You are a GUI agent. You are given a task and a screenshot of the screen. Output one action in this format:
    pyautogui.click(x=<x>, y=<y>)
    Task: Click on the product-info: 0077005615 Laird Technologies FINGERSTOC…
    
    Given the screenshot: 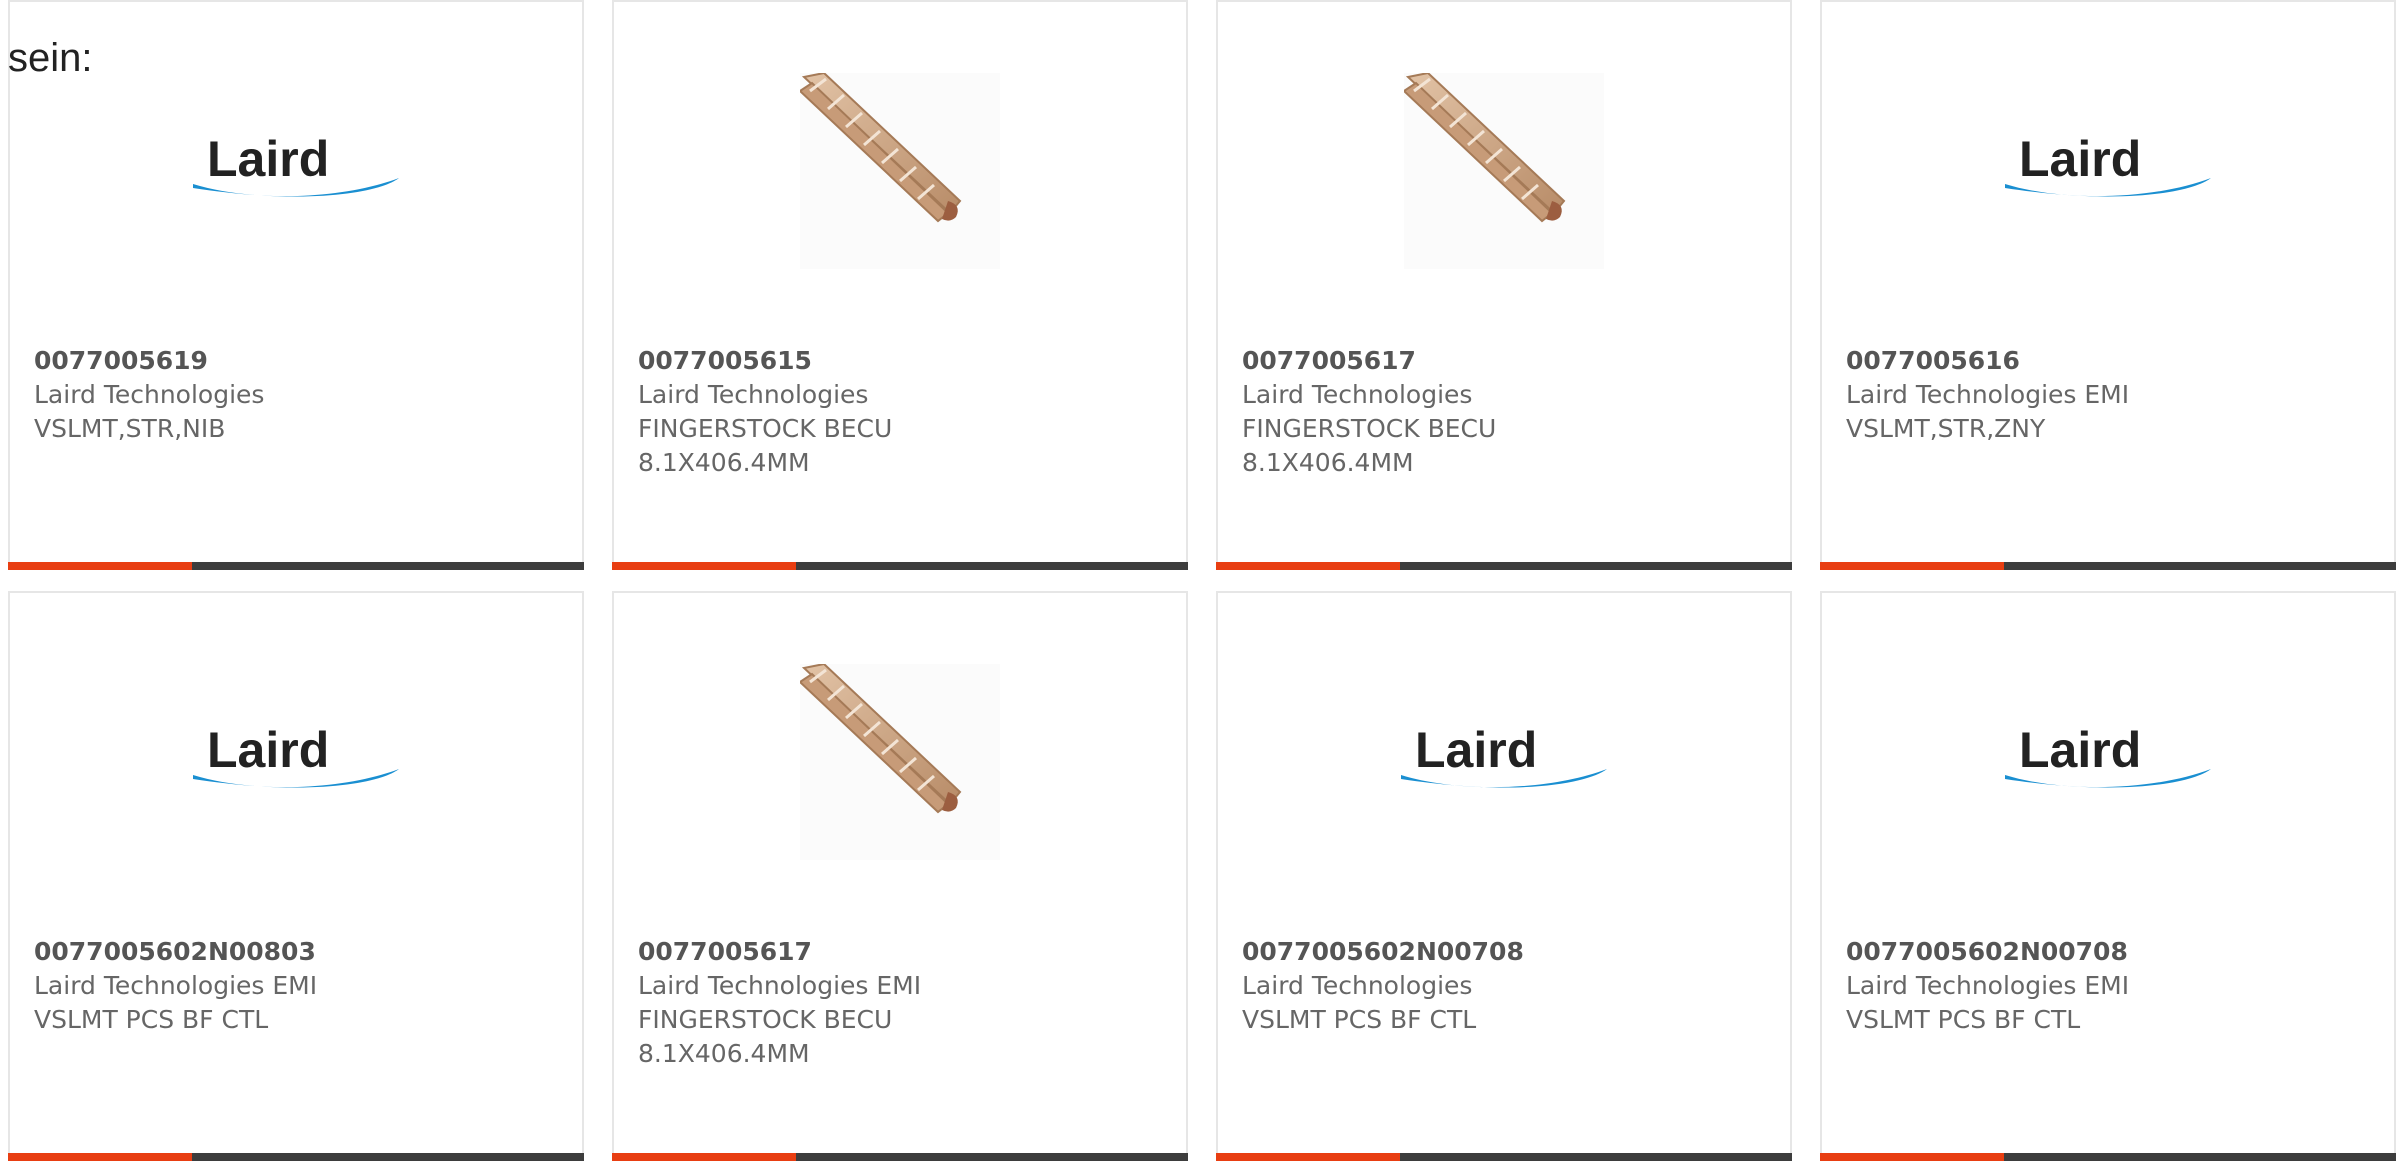 What is the action you would take?
    pyautogui.click(x=902, y=412)
    